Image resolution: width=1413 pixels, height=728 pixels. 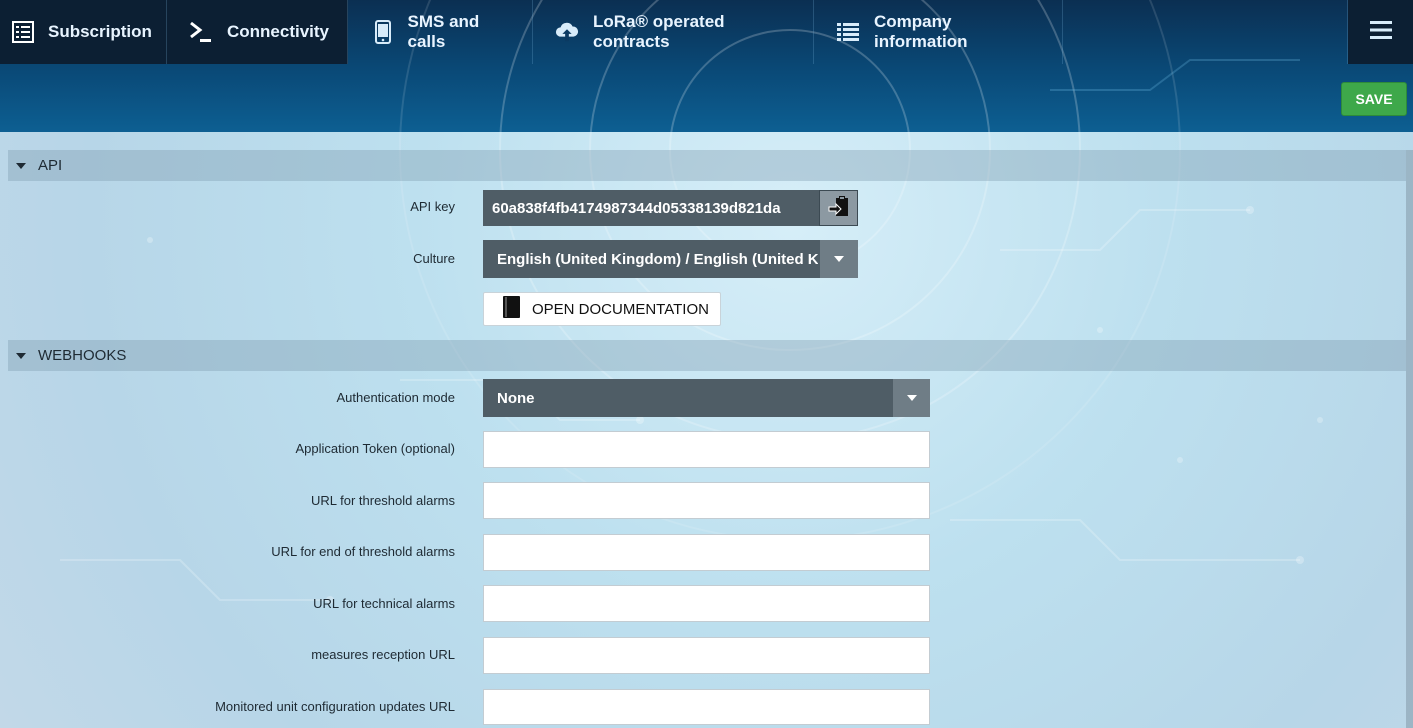 I want to click on tab-sms-and-calls: SMS and calls, so click(x=440, y=32).